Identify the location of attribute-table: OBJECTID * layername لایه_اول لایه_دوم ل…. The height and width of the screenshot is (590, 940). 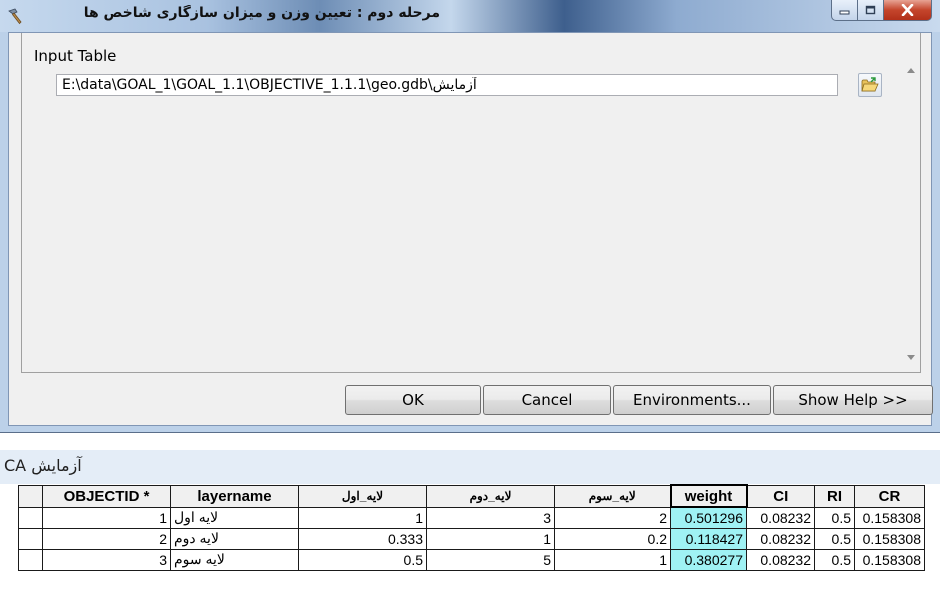
(471, 527).